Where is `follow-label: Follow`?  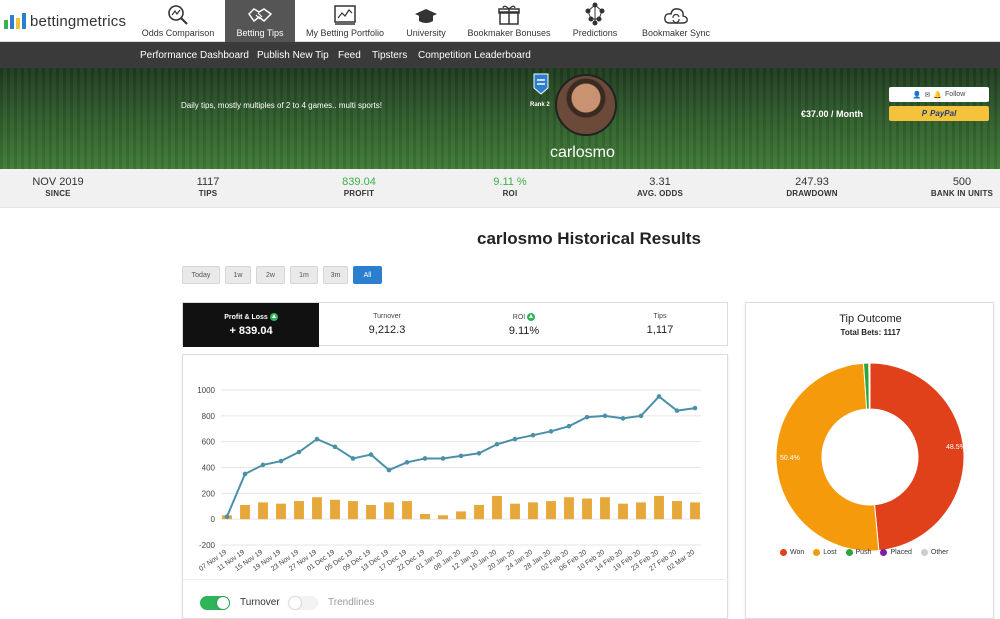 follow-label: Follow is located at coordinates (955, 94).